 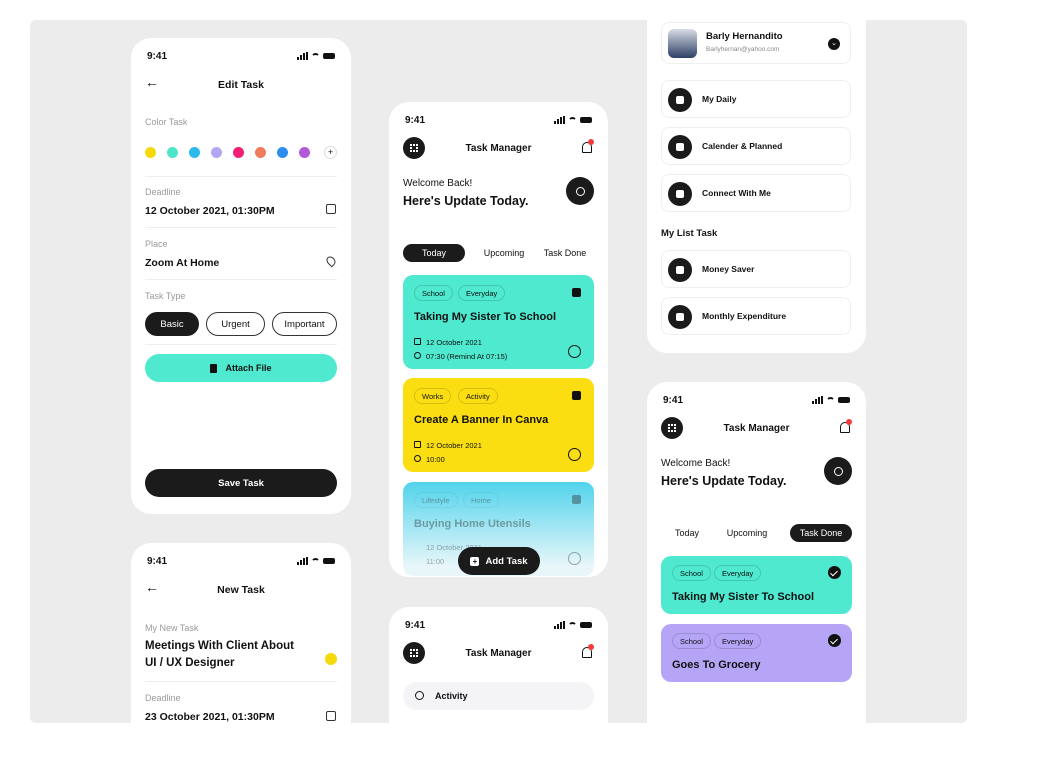 I want to click on task-tag: Lifestyle, so click(x=436, y=500).